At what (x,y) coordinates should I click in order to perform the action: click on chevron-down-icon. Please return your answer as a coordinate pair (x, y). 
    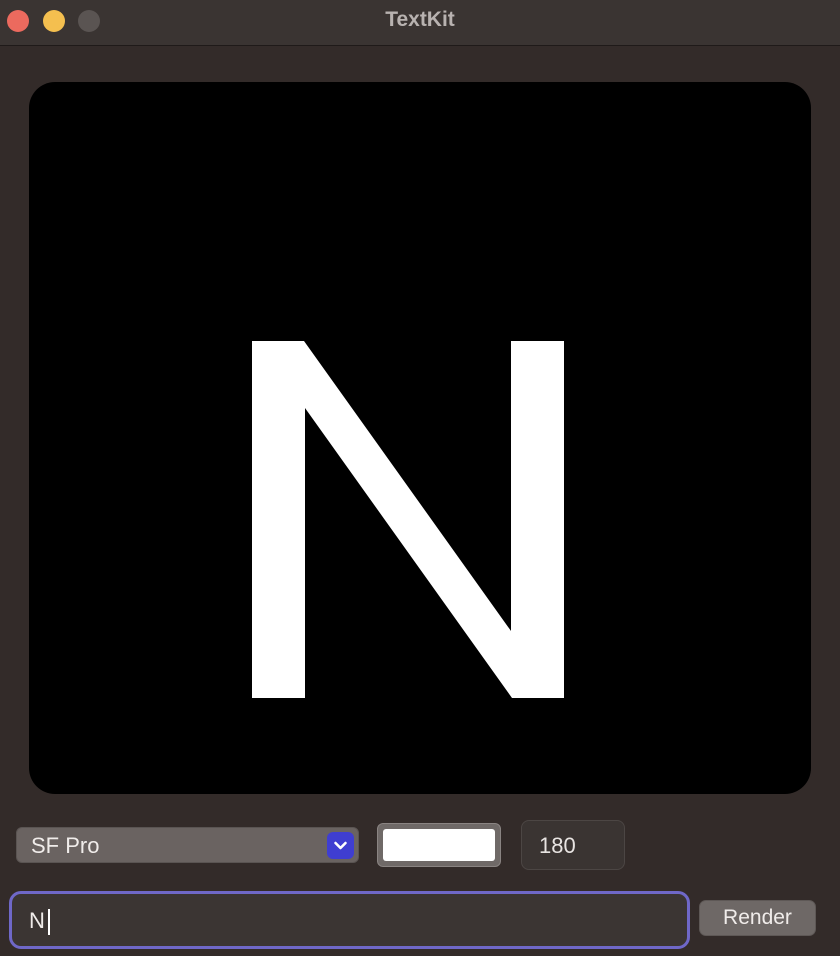
    Looking at the image, I should click on (340, 845).